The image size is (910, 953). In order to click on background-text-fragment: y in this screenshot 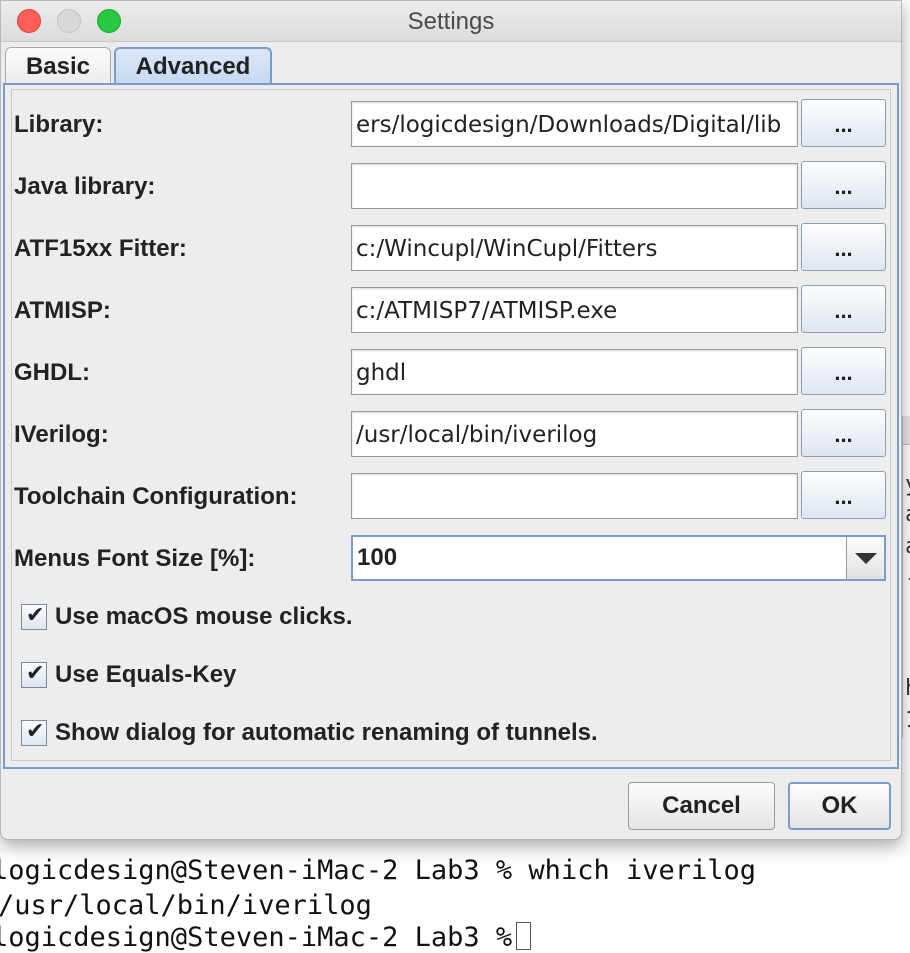, I will do `click(907, 484)`.